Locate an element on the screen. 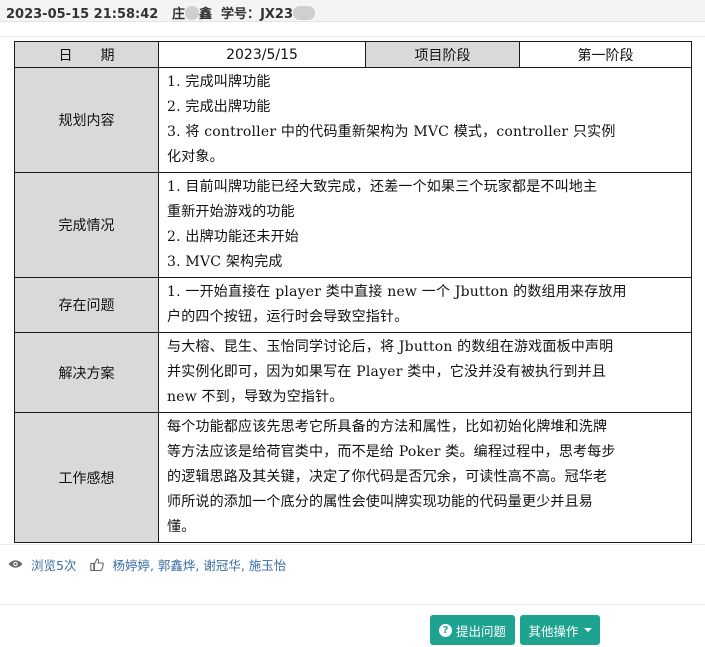  post-meta: 浏览5次 杨婷婷, 郭鑫烨, 谢冠华, 施玉怡 is located at coordinates (147, 564).